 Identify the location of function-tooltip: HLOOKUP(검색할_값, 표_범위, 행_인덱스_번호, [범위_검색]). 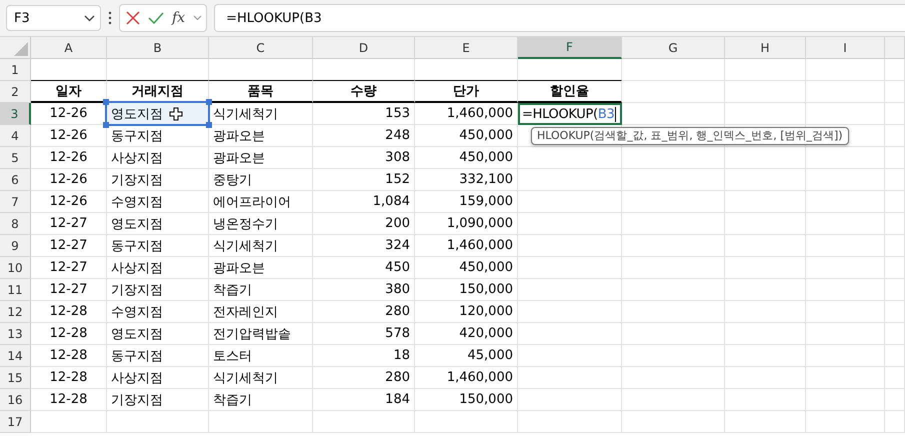
(690, 136).